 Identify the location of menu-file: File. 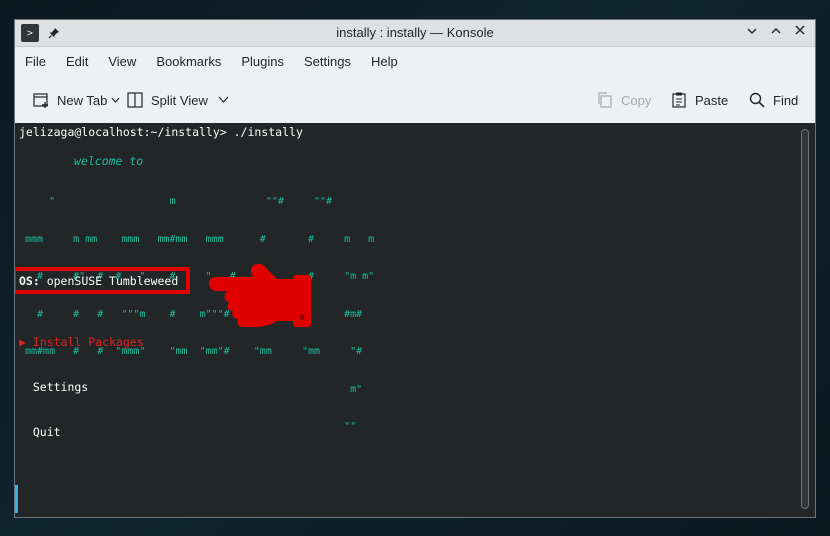
(35, 62).